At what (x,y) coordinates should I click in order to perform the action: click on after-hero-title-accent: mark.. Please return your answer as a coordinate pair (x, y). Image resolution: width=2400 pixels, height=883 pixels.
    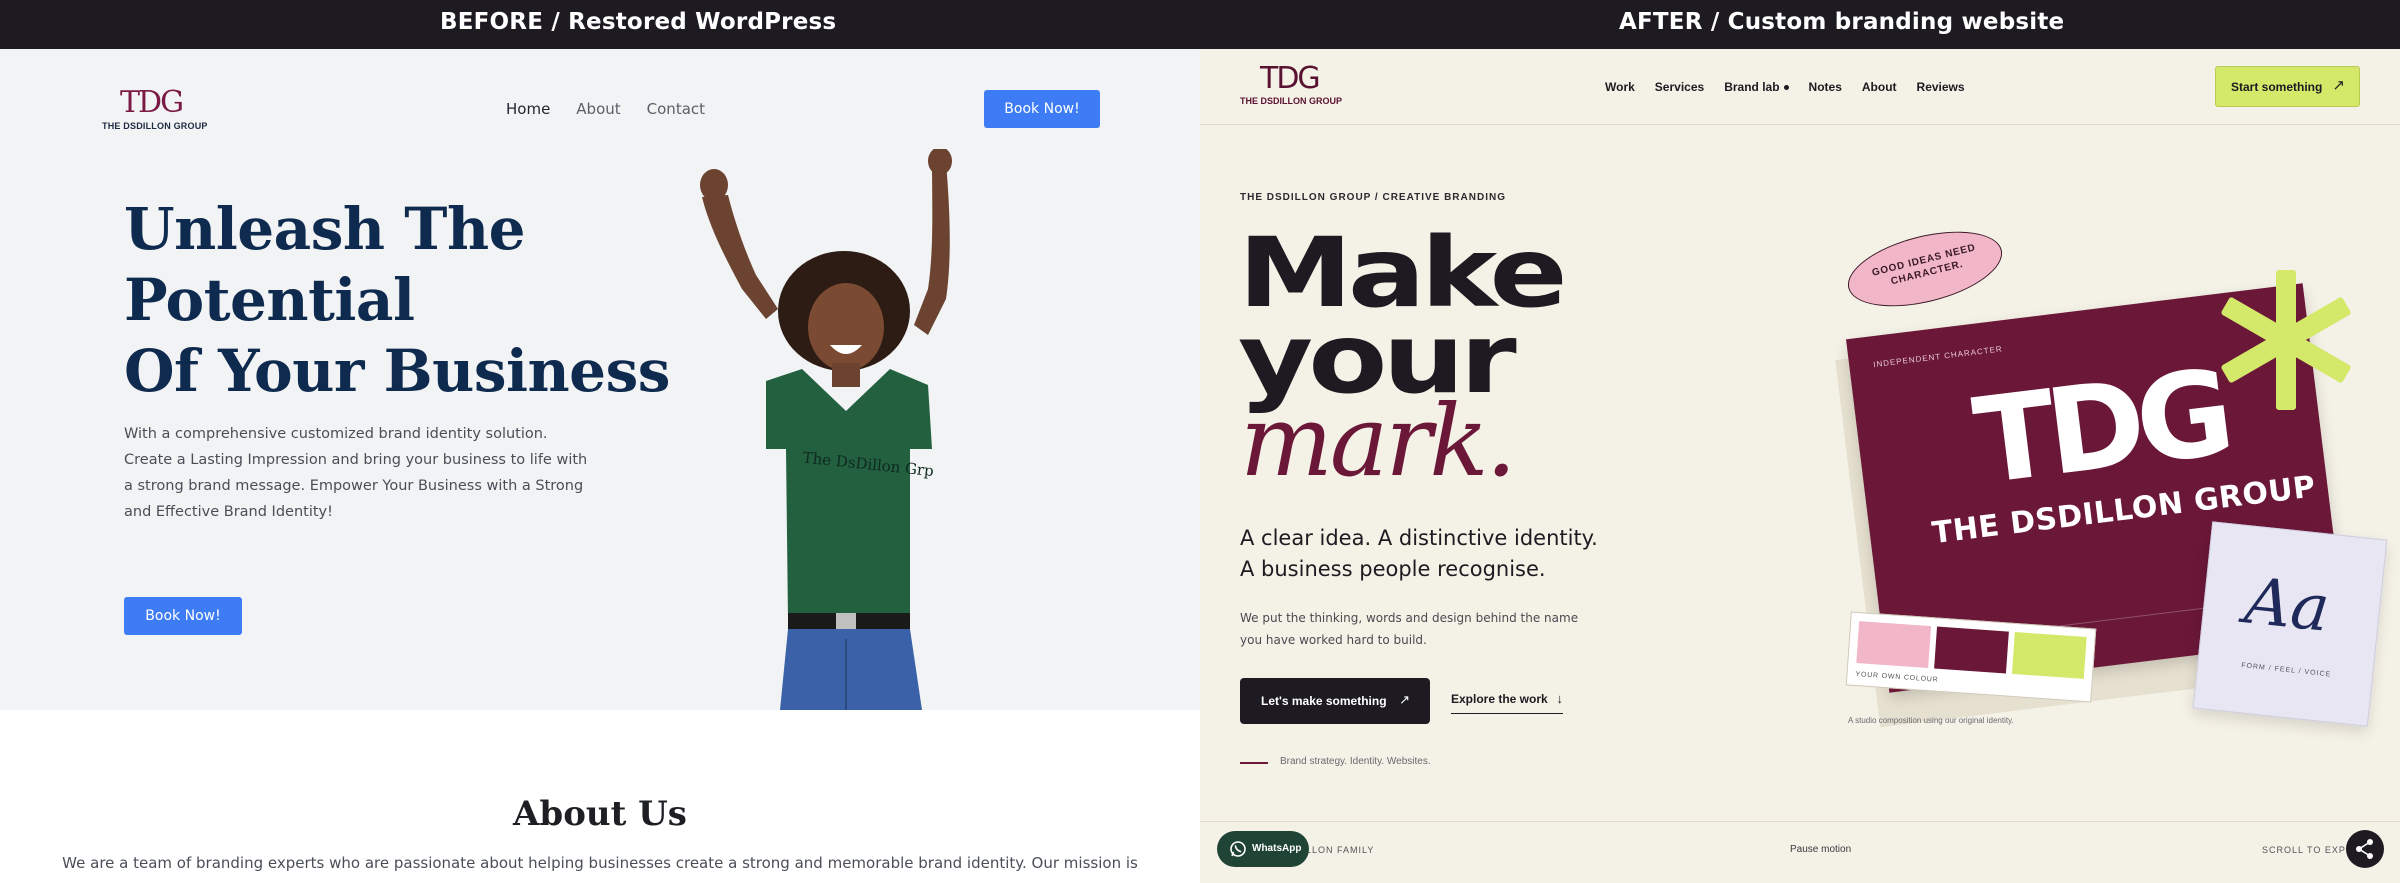
    Looking at the image, I should click on (1378, 442).